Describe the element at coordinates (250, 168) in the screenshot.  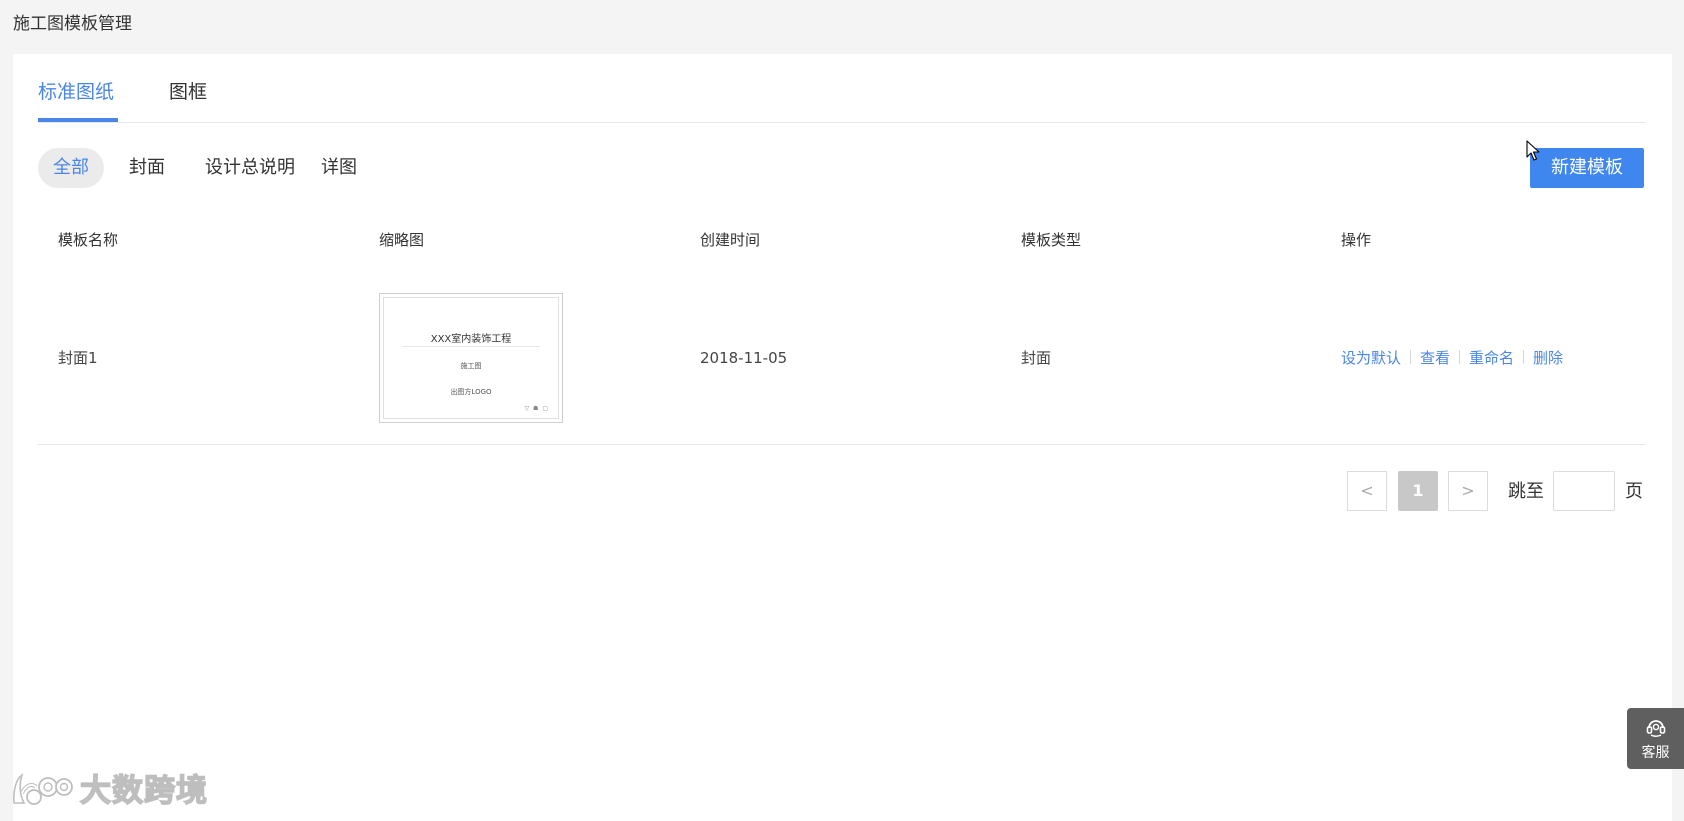
I see `filter-design-notes: 设计总说明` at that location.